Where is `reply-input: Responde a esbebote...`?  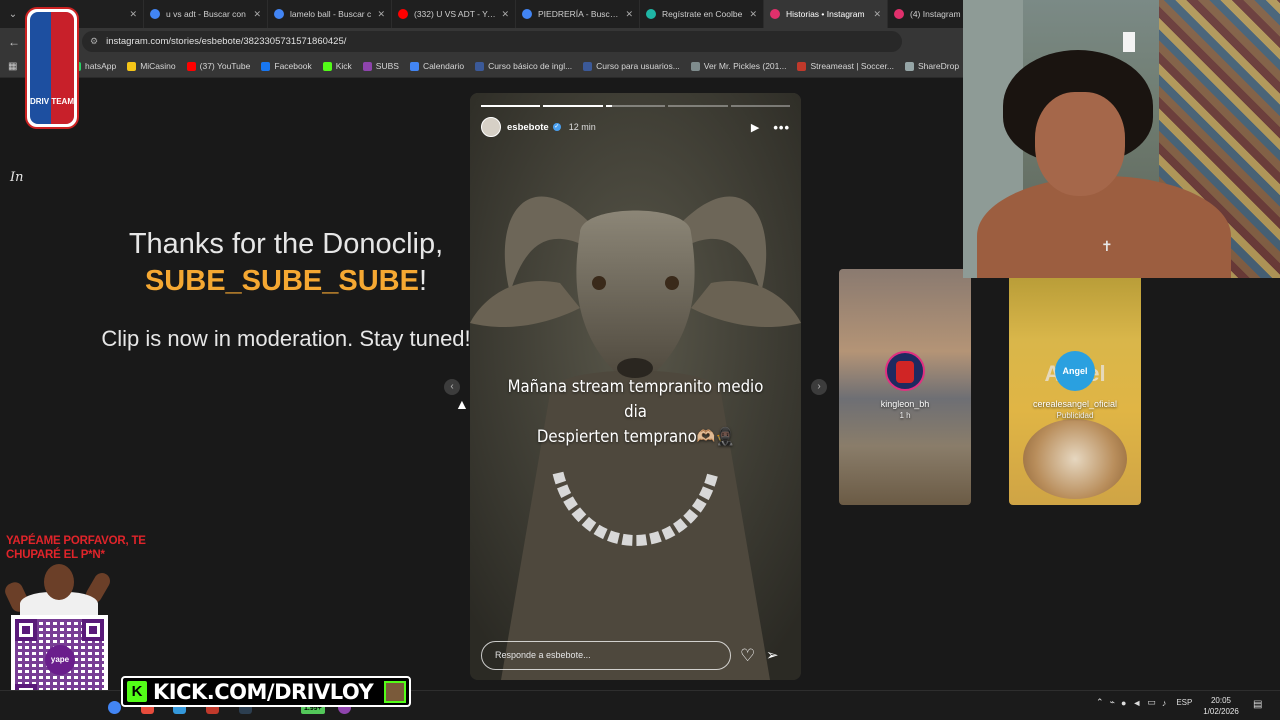
reply-input: Responde a esbebote... is located at coordinates (606, 655).